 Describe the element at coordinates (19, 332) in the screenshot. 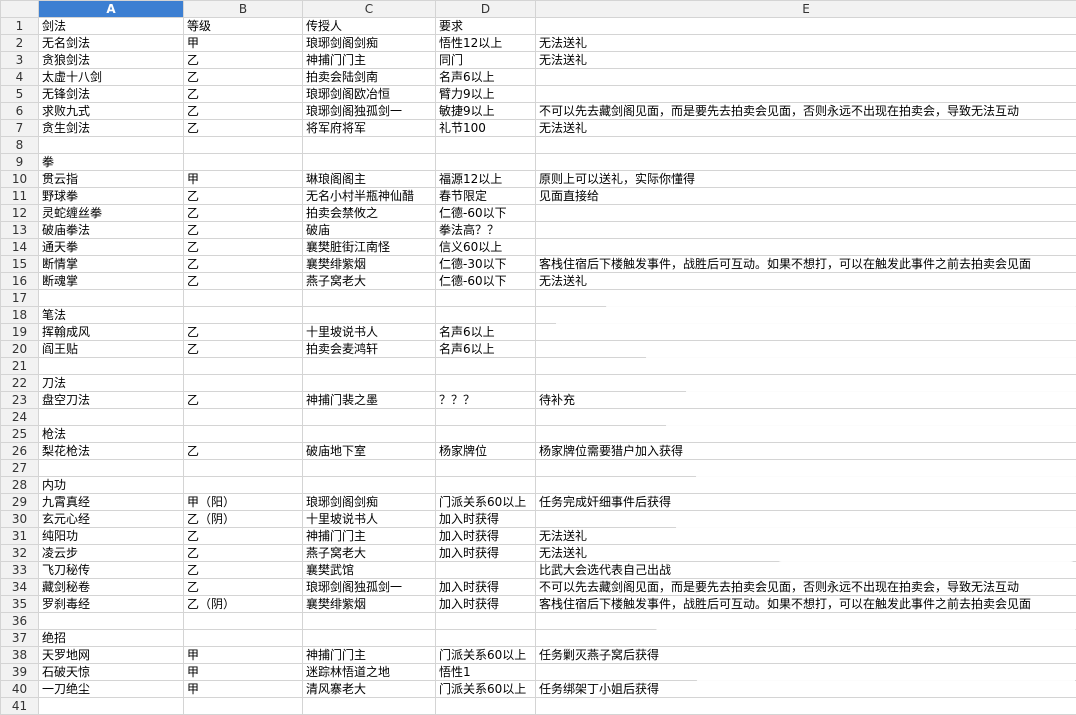

I see `row-header: 19` at that location.